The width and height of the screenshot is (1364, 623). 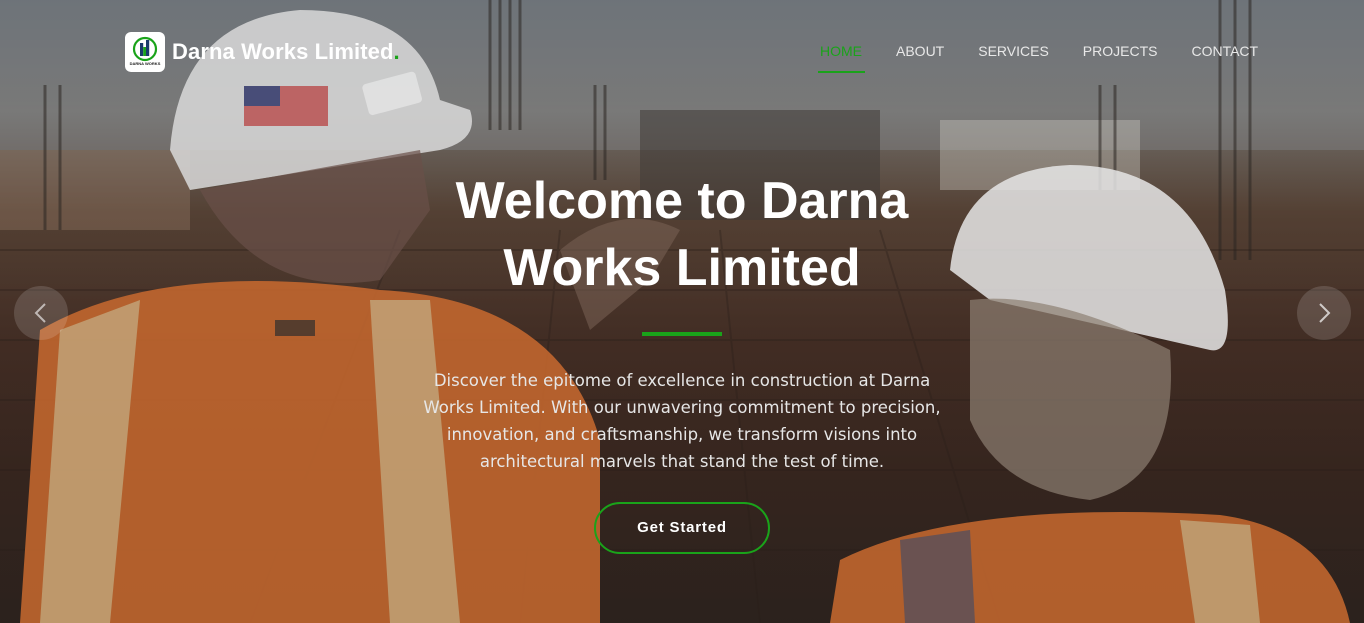 I want to click on brand: DARNA WORKS Darna Works Limited ., so click(x=262, y=52).